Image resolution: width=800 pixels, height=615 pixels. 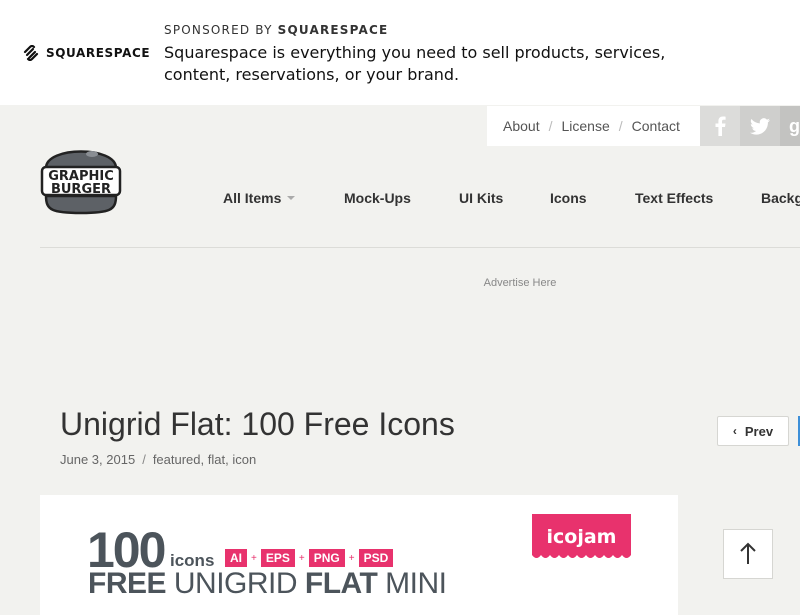 What do you see at coordinates (333, 30) in the screenshot?
I see `sponsor-label-brand: SQUARESPACE` at bounding box center [333, 30].